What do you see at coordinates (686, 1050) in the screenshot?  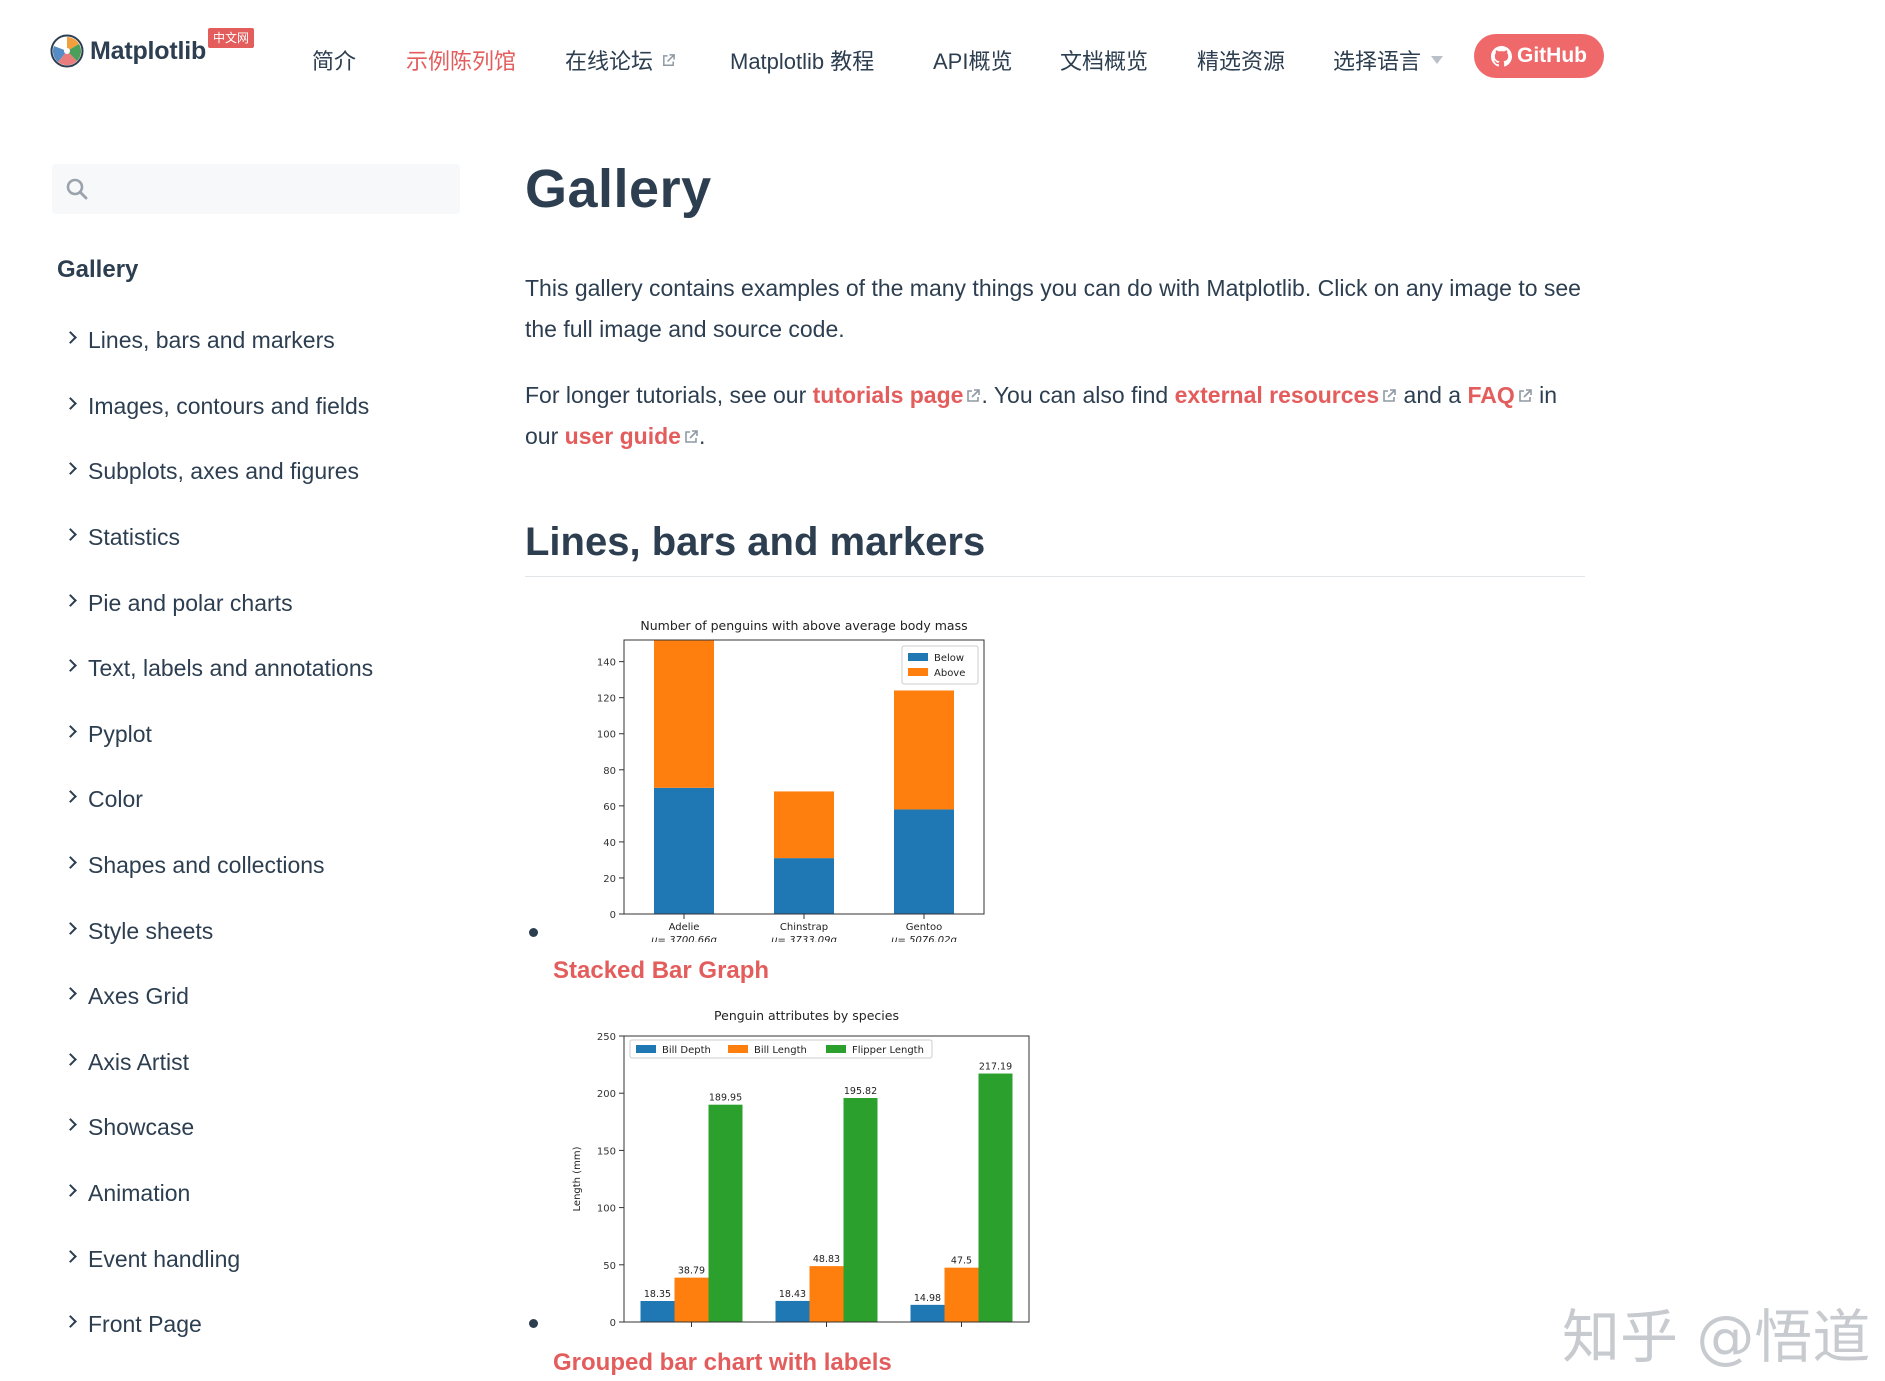 I see `legend-label: Bill Depth` at bounding box center [686, 1050].